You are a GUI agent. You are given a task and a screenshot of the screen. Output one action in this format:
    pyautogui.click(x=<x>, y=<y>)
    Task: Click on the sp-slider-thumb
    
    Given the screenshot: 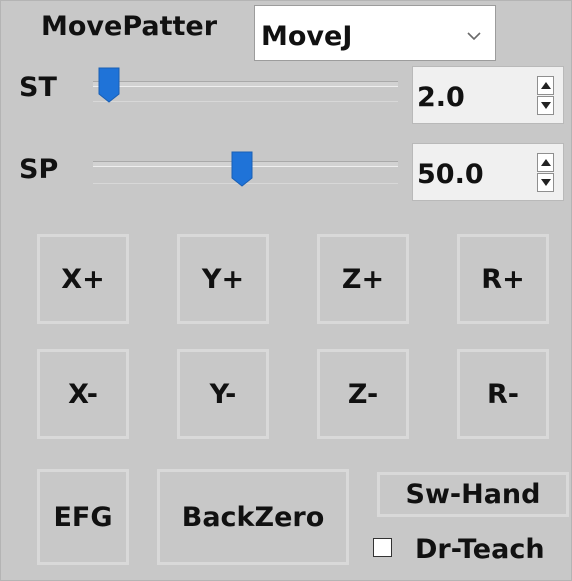 What is the action you would take?
    pyautogui.click(x=242, y=169)
    